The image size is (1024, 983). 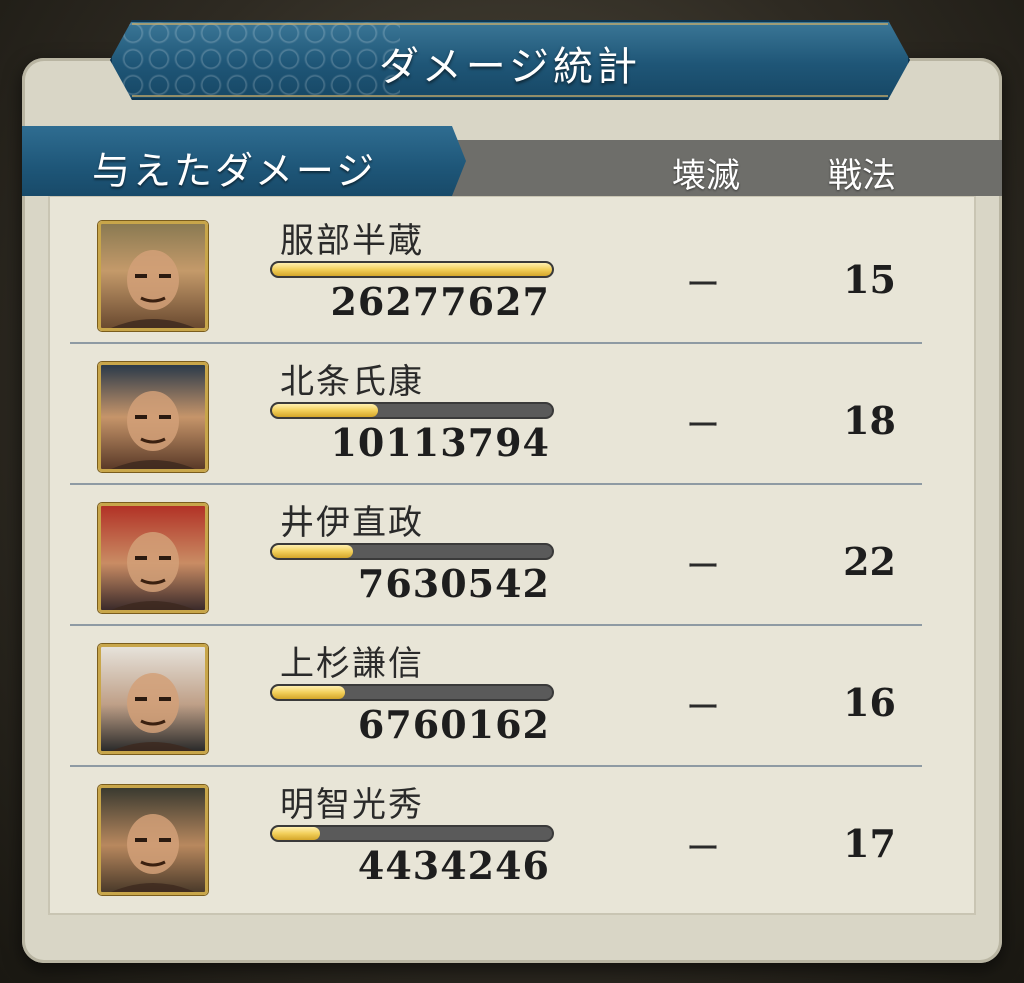 I want to click on hojo-ujiyasu-portrait, so click(x=153, y=430).